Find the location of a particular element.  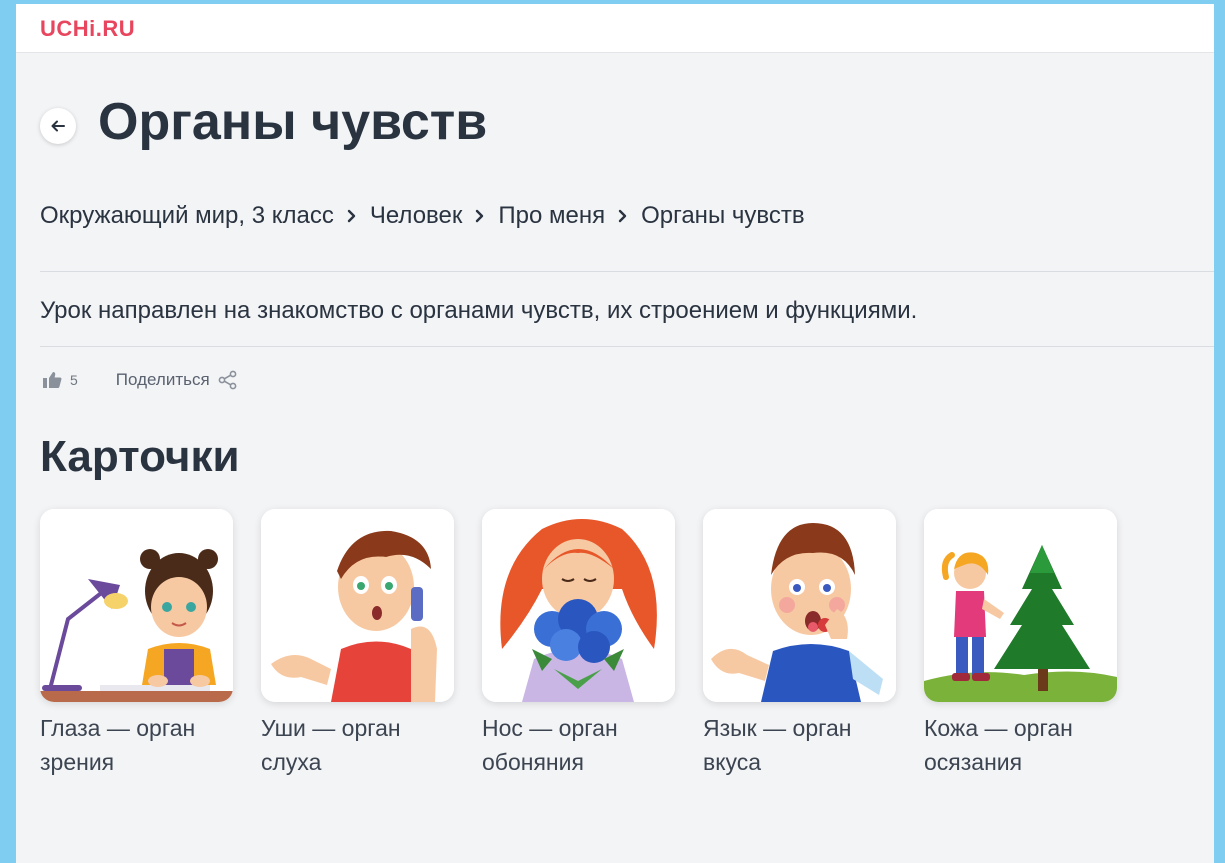

card-caption: Уши — орган слуха is located at coordinates (331, 745).